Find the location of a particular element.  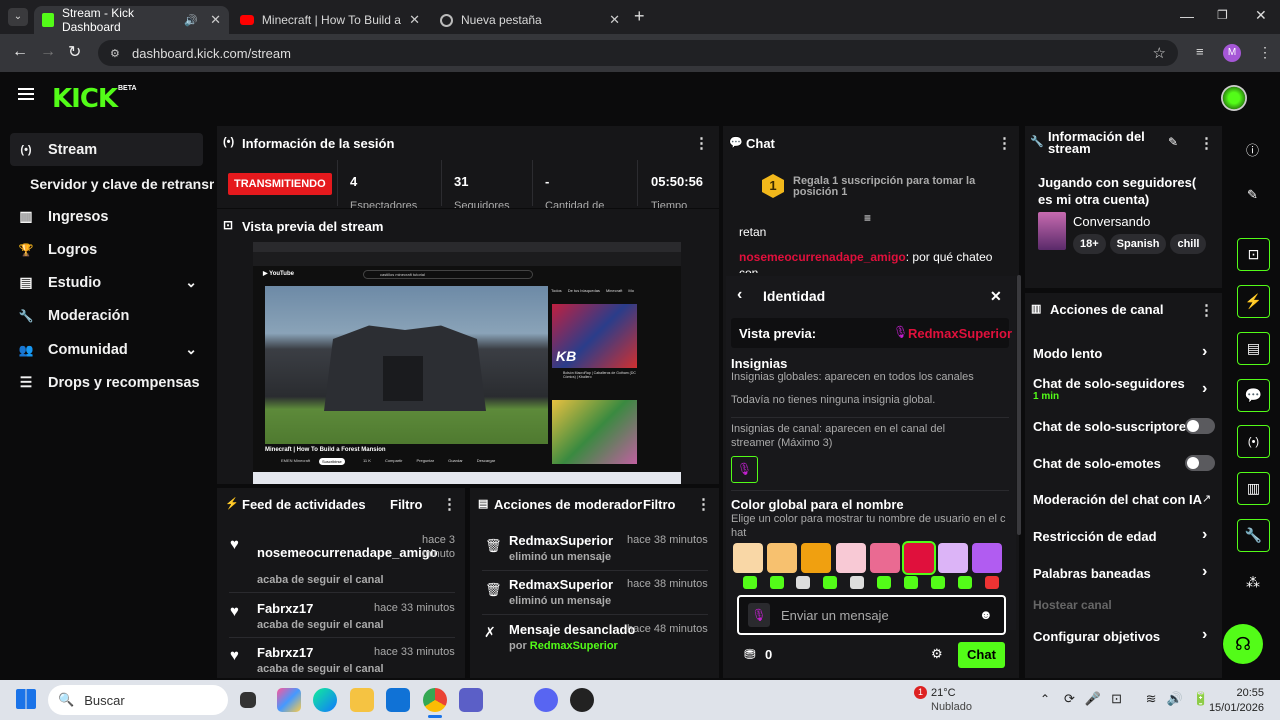

minimize-window-icon: — is located at coordinates (1187, 16).